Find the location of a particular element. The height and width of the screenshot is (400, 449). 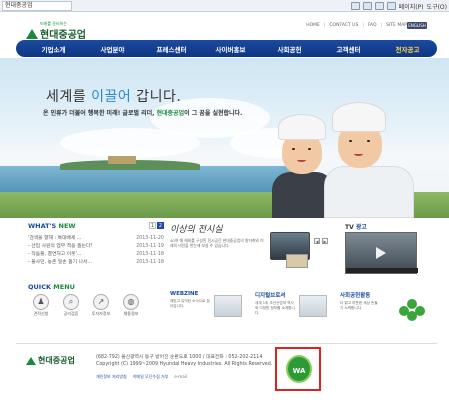

footer-logo-text: 현대중공업 is located at coordinates (56, 360).